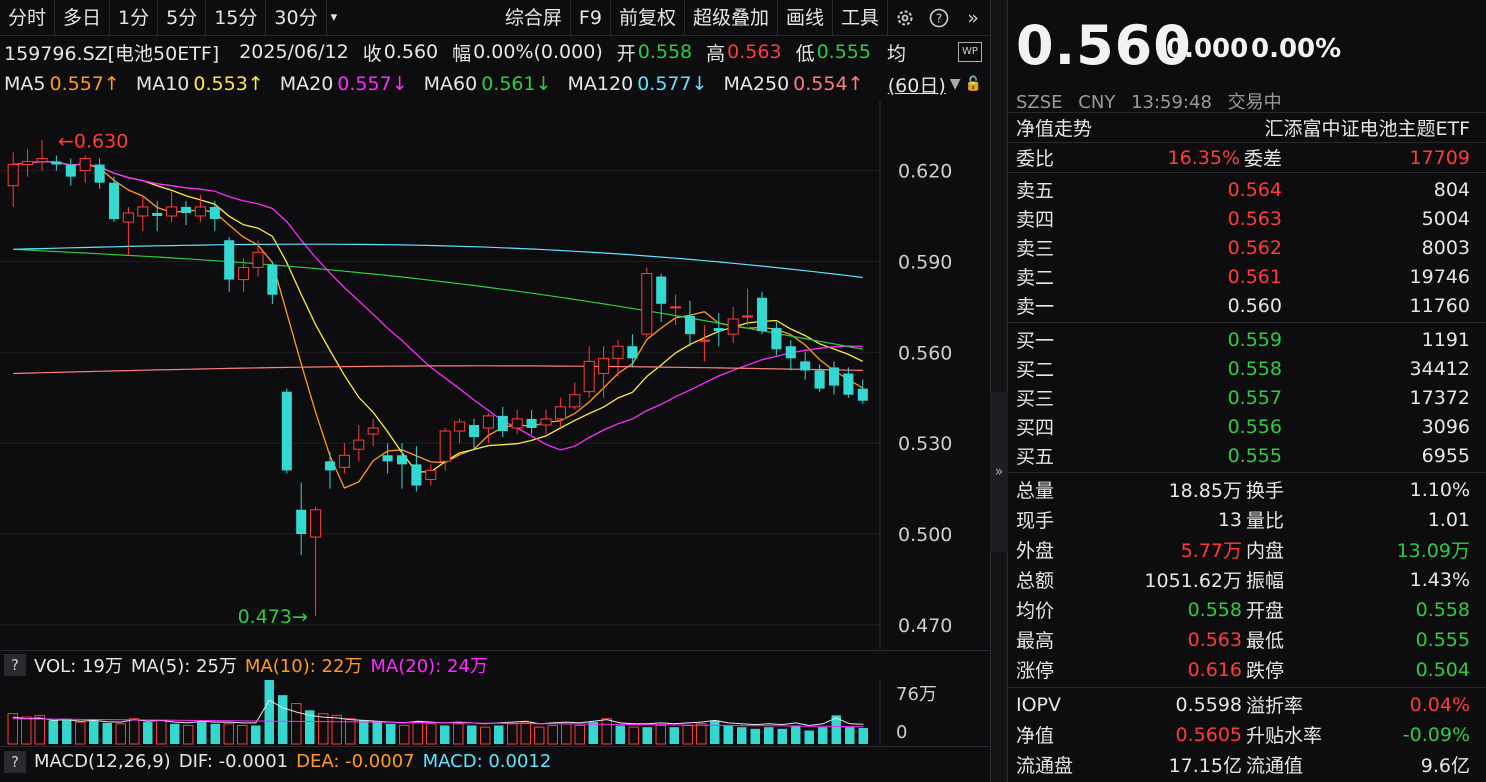  What do you see at coordinates (1255, 398) in the screenshot?
I see `bid-price: 0.557` at bounding box center [1255, 398].